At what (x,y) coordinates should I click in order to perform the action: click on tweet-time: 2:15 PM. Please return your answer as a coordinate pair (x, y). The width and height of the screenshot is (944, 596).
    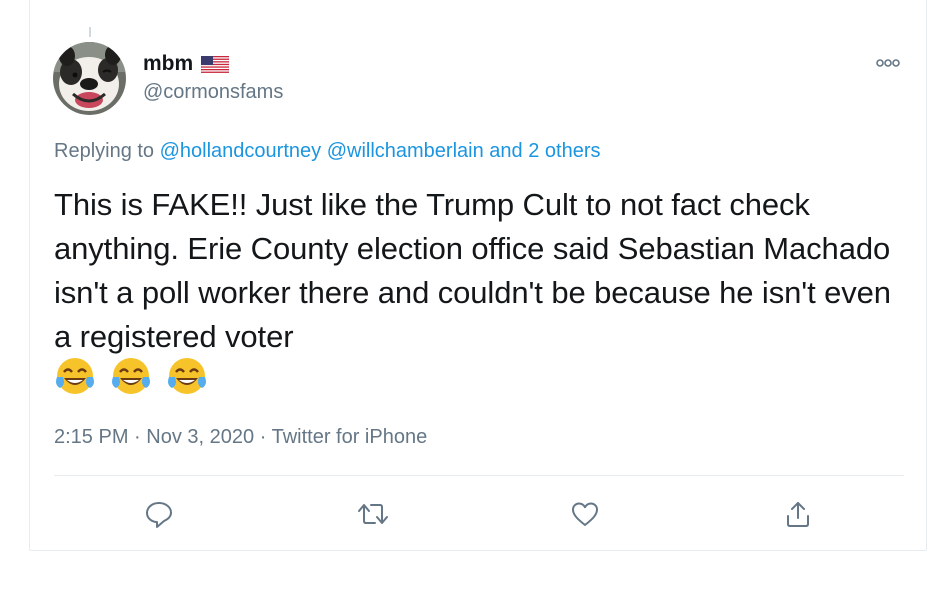
    Looking at the image, I should click on (91, 437).